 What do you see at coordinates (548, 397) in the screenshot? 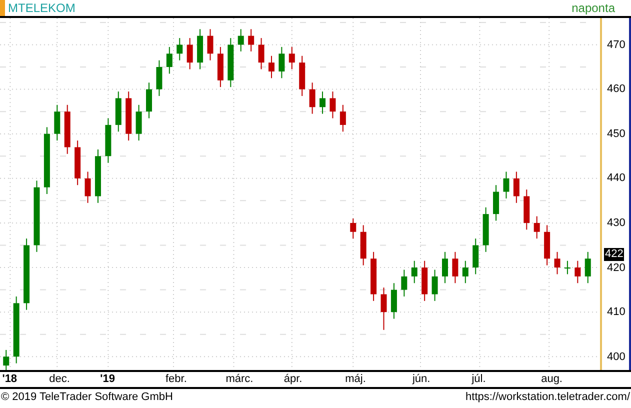
I see `website-link: https://workstation.teletrader.com/` at bounding box center [548, 397].